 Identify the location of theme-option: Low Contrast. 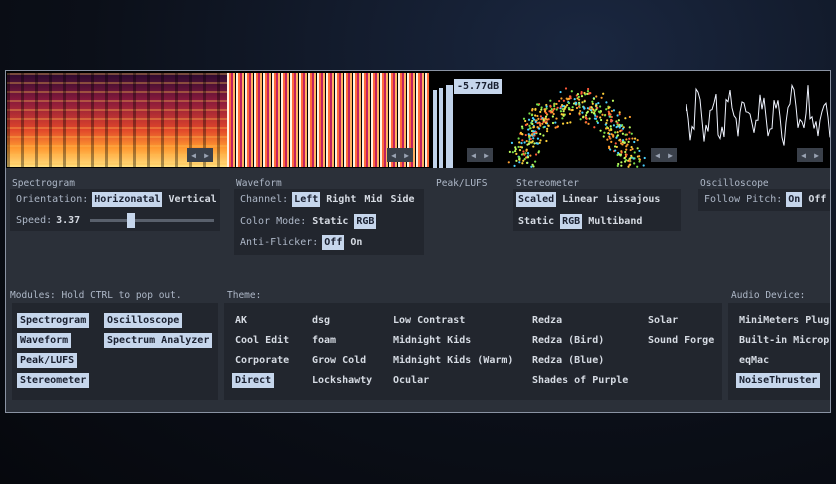
(429, 320).